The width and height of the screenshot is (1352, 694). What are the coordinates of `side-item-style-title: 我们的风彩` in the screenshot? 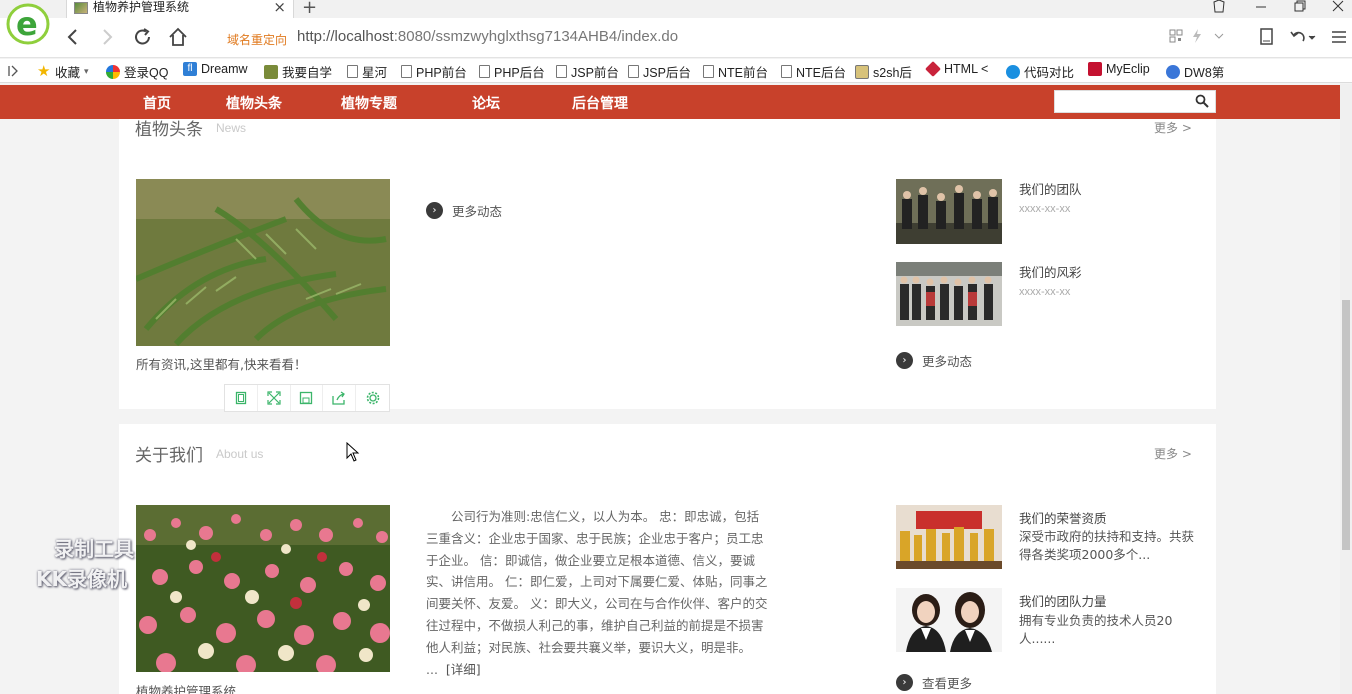 It's located at (1050, 271).